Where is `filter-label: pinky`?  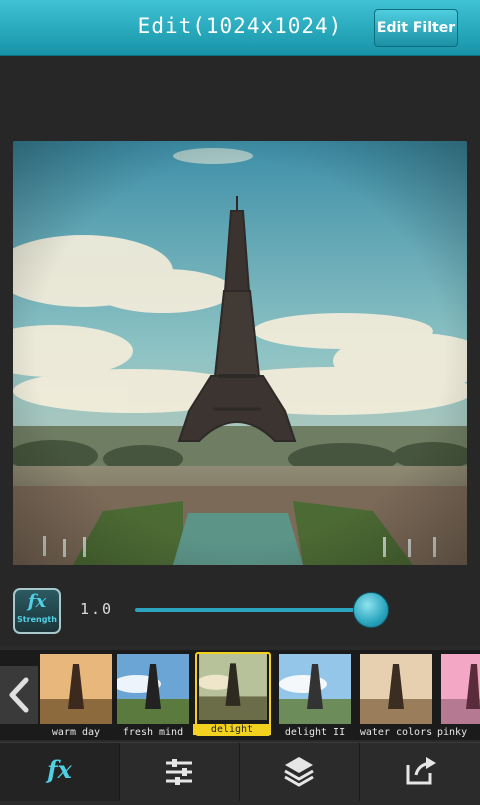
filter-label: pinky is located at coordinates (452, 732).